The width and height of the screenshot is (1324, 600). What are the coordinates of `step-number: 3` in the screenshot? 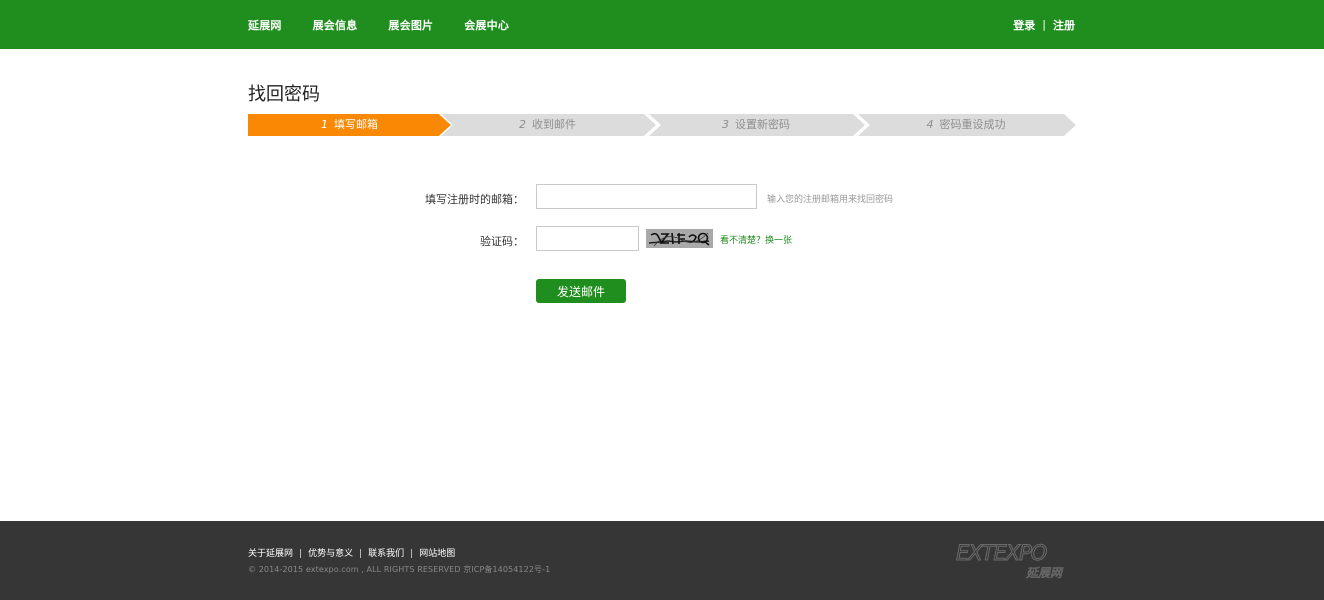 It's located at (725, 124).